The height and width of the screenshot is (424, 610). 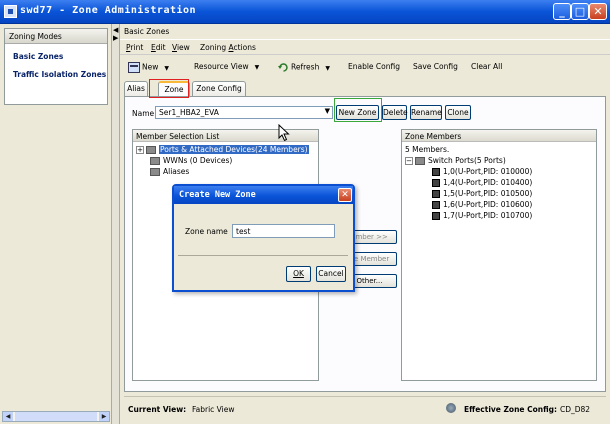 I want to click on pane-splitter: ◀ ▶, so click(x=116, y=224).